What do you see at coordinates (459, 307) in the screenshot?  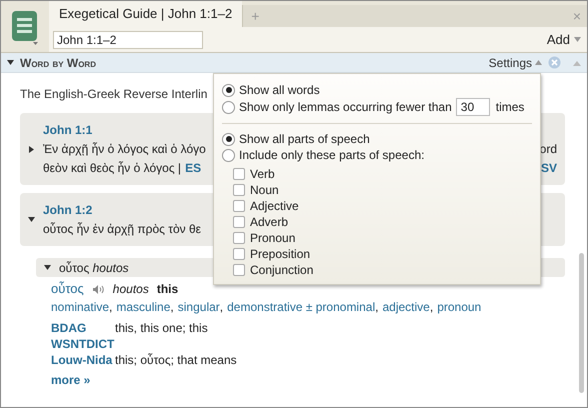 I see `parsing-link: pronoun` at bounding box center [459, 307].